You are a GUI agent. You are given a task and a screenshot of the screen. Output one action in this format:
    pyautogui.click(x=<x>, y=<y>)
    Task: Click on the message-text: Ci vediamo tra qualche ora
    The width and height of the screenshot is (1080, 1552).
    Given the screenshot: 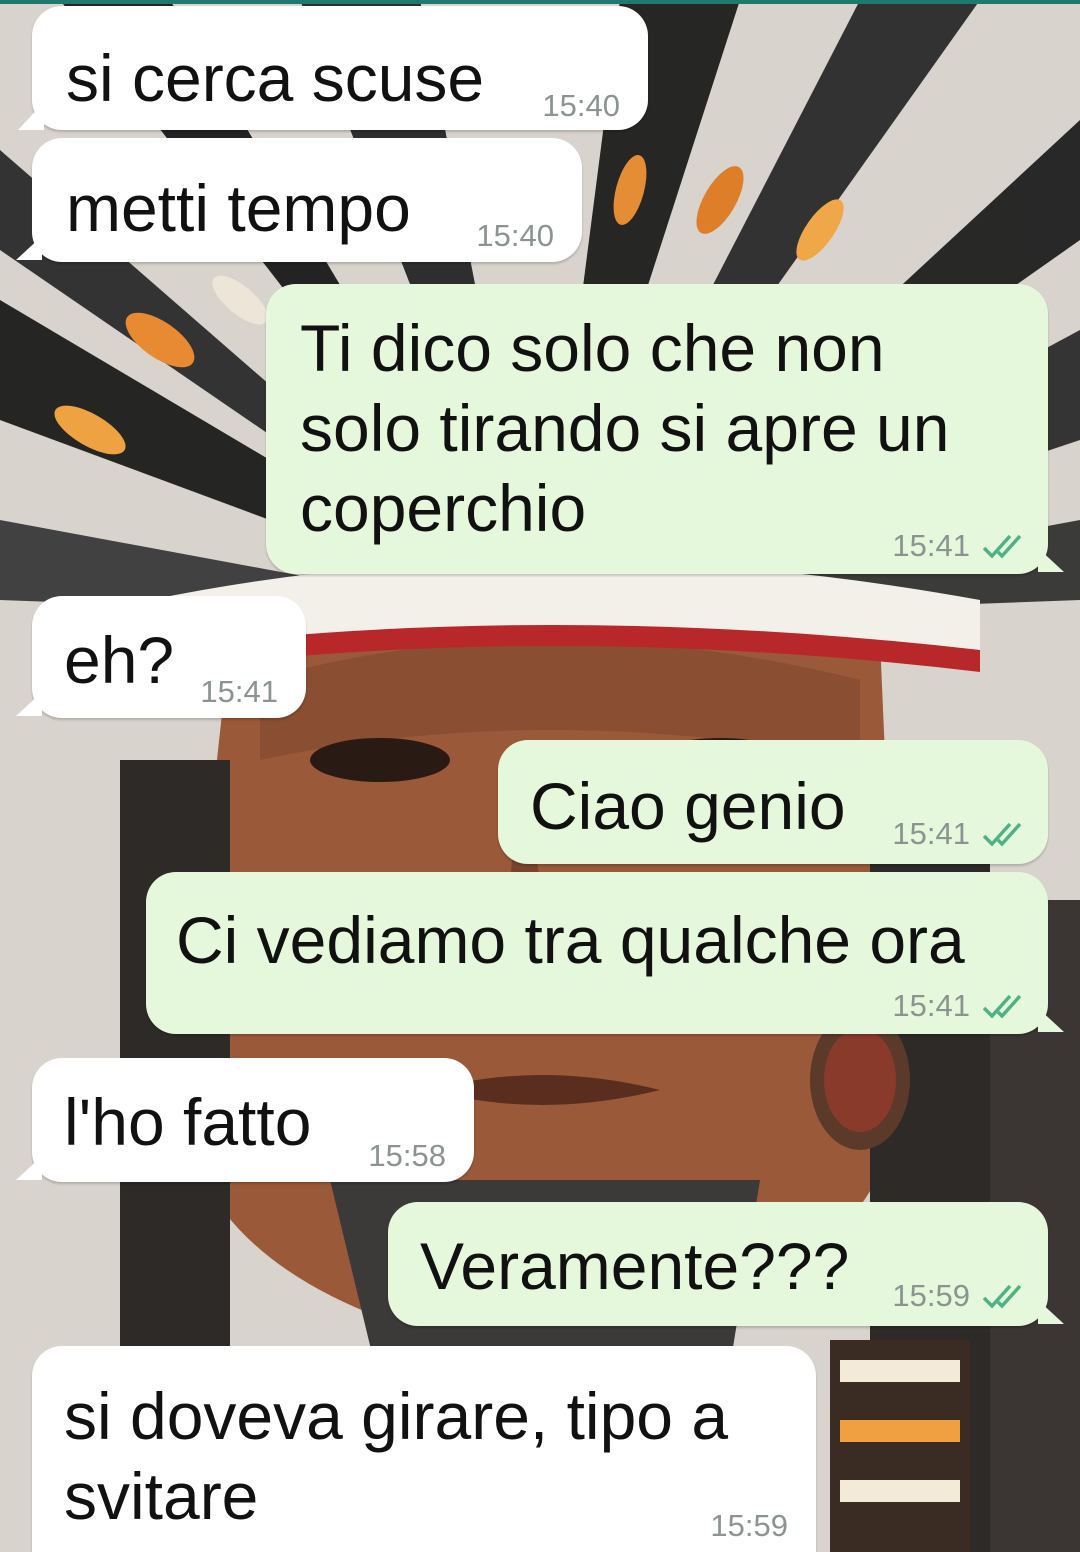 What is the action you would take?
    pyautogui.click(x=570, y=940)
    